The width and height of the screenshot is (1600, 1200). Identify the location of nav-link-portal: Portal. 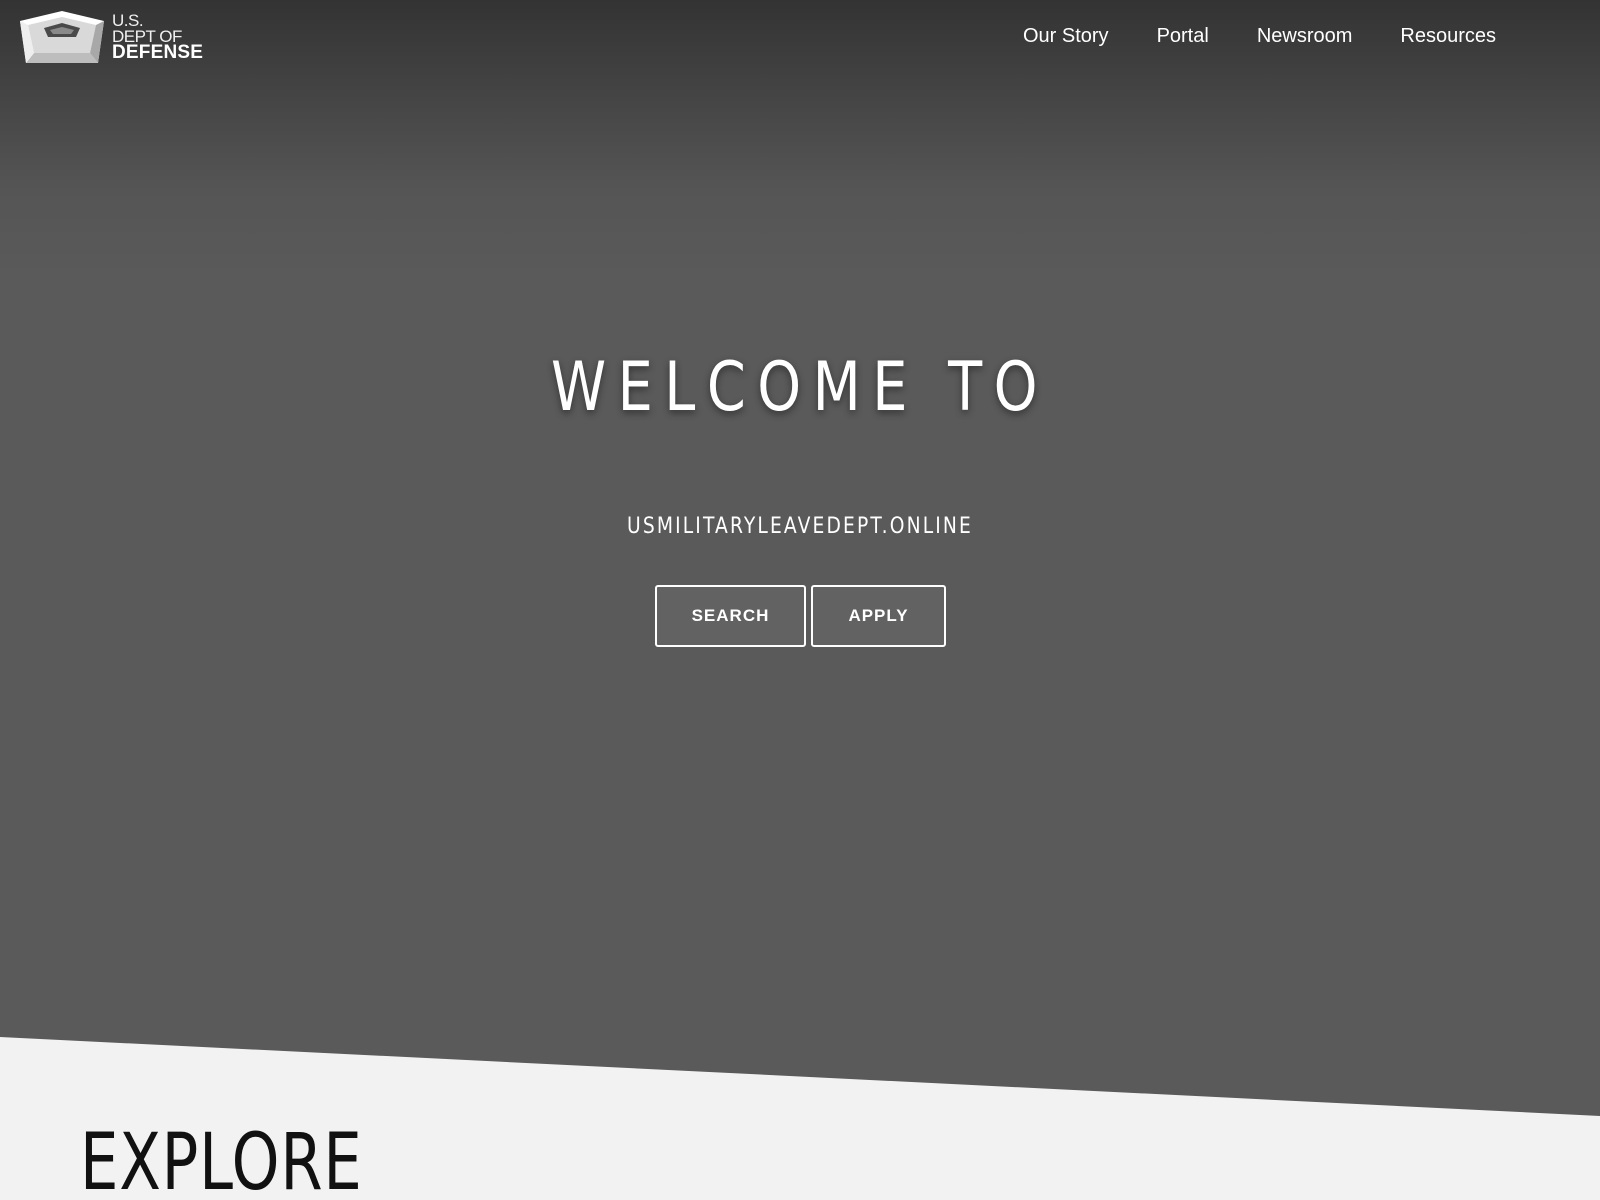
(1183, 36).